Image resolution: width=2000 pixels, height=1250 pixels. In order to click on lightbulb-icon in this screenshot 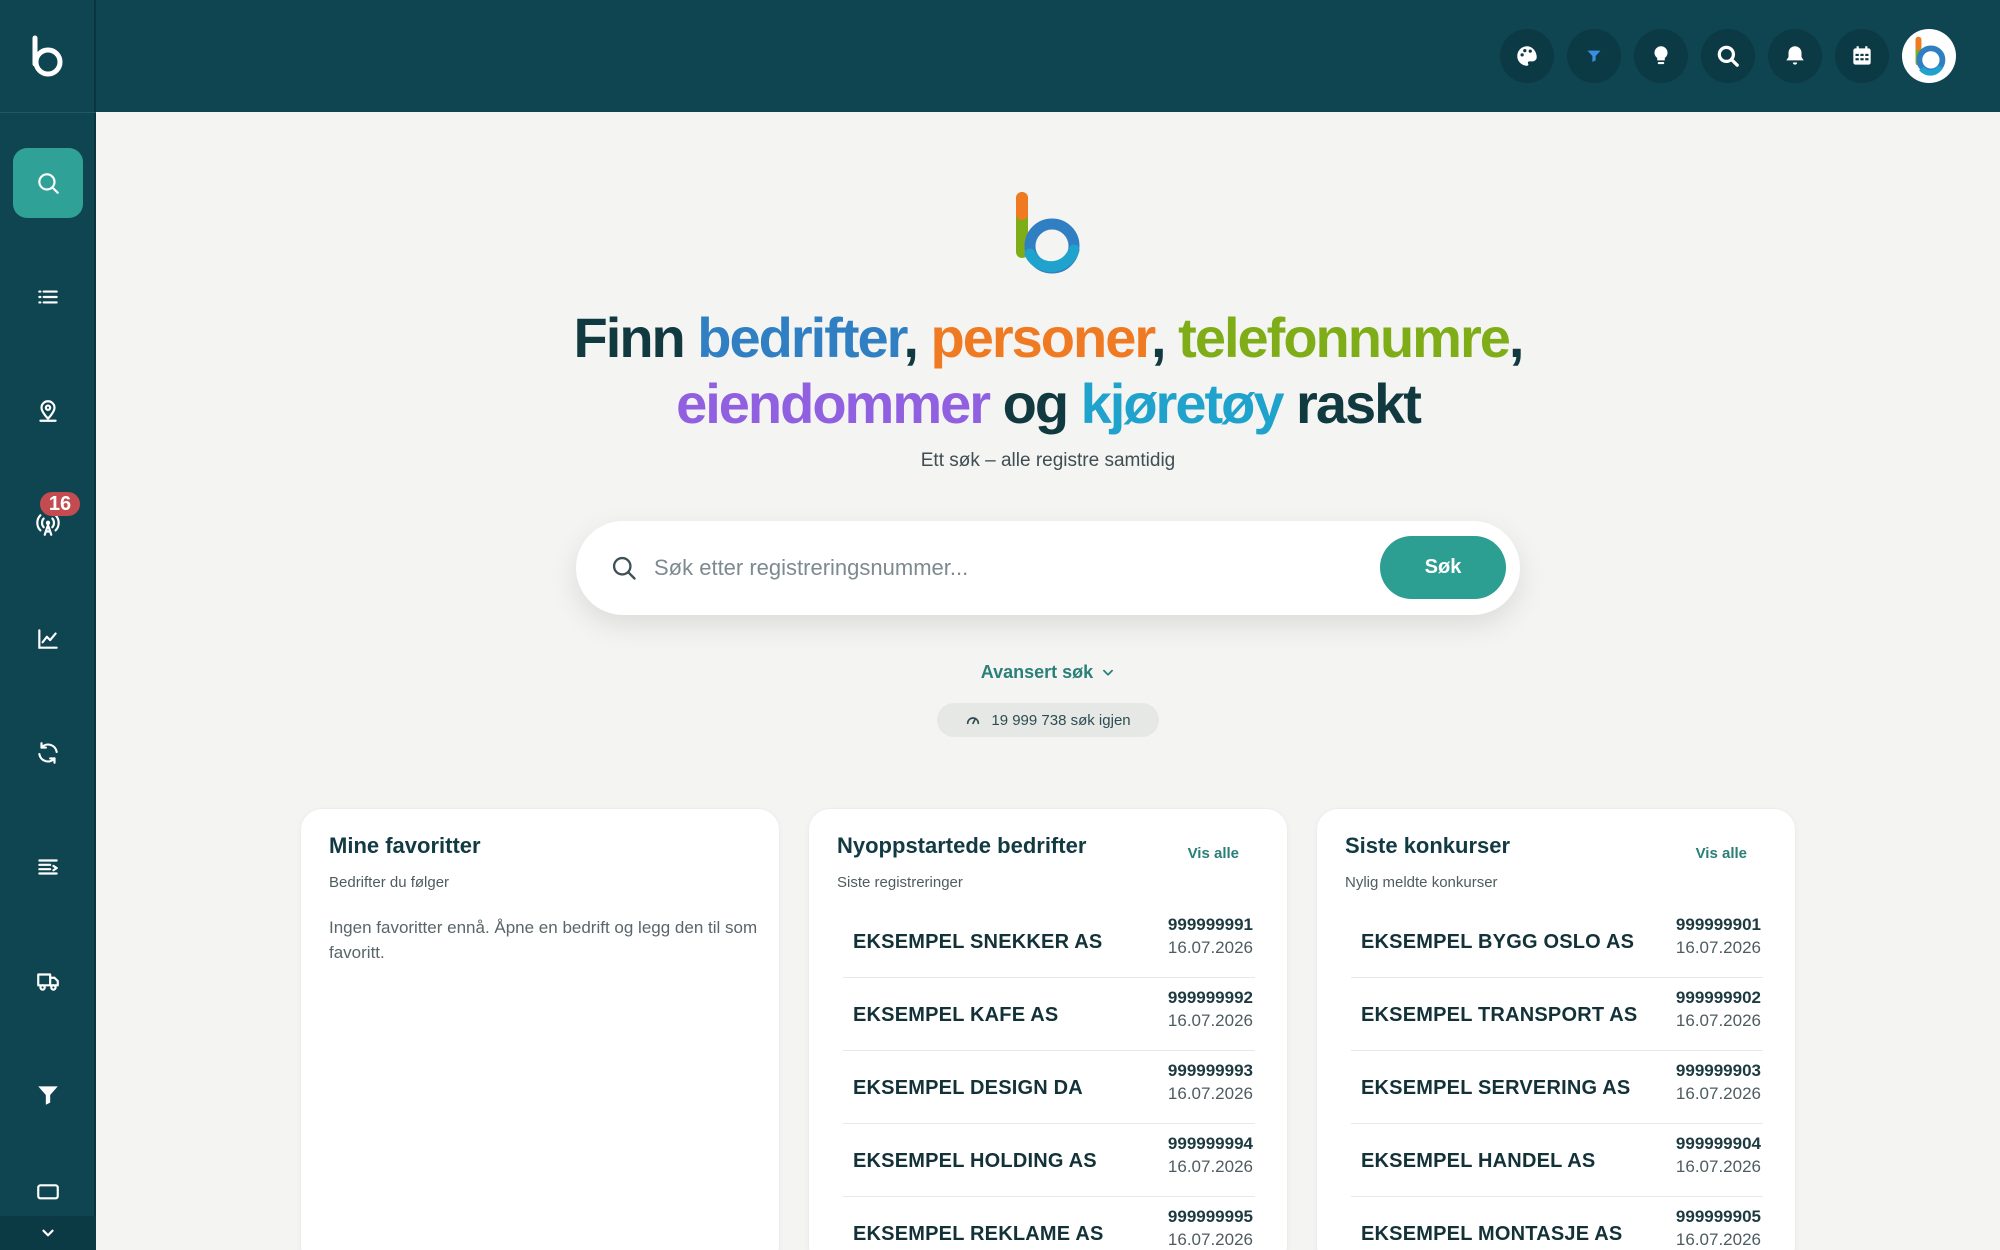, I will do `click(1661, 55)`.